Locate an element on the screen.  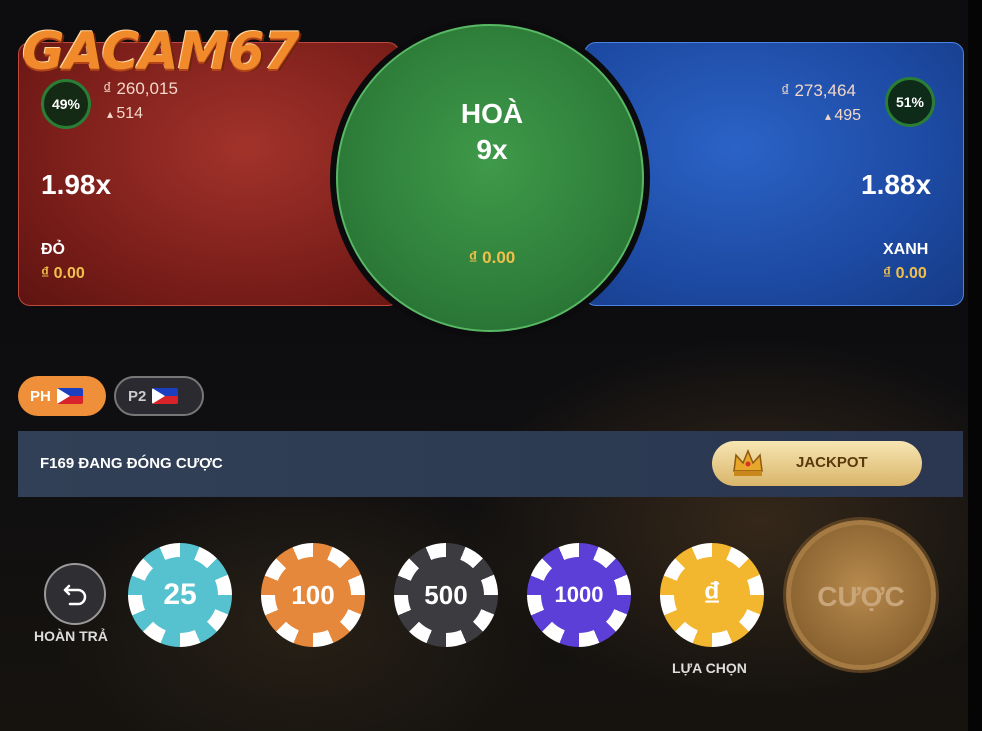
draw-title: HOÀ is located at coordinates (492, 113).